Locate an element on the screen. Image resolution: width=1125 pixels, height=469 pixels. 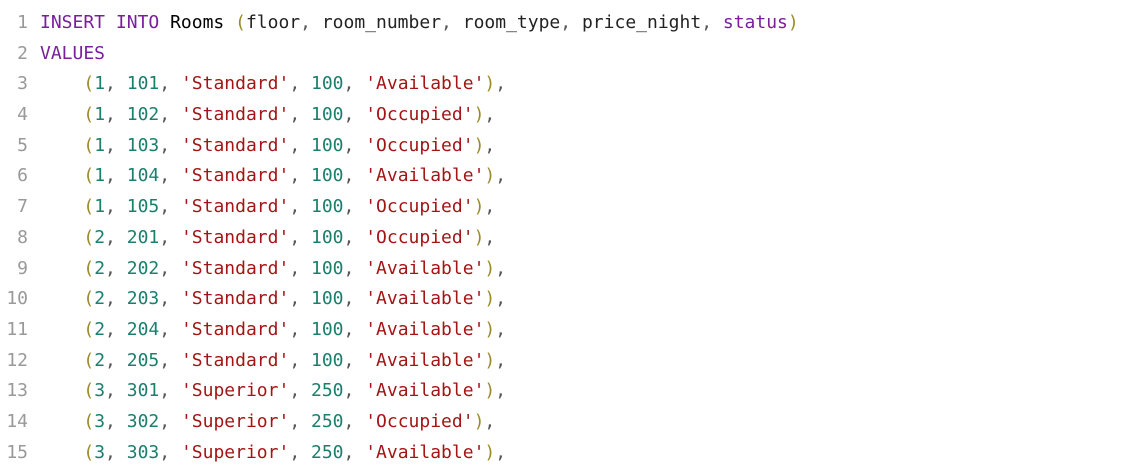
line-number: 4 is located at coordinates (22, 115).